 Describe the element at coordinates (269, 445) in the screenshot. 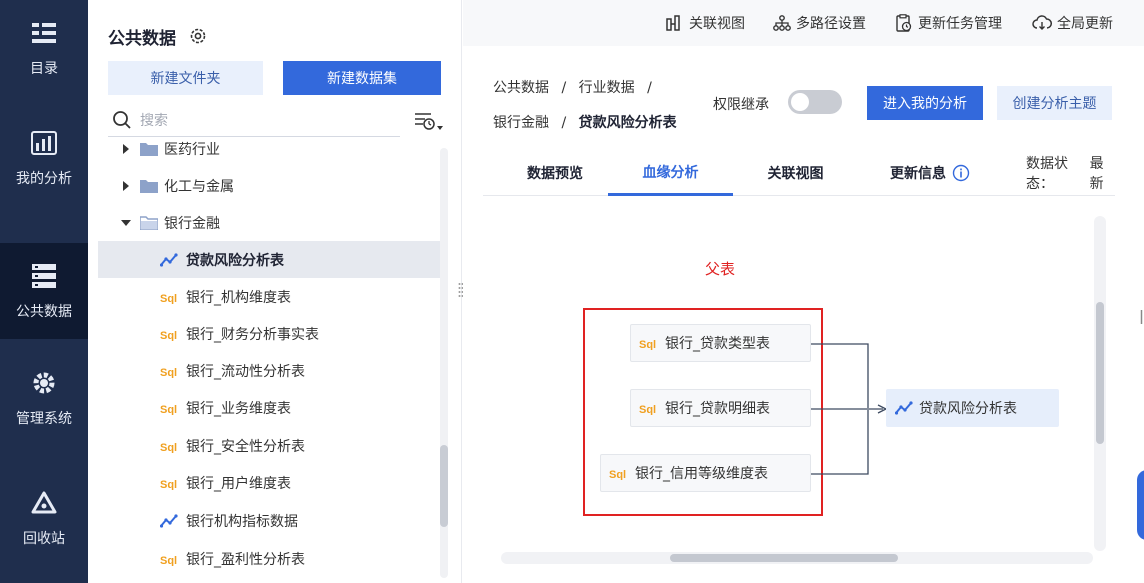

I see `tree-item: Sql 银行_安全性分析表` at that location.